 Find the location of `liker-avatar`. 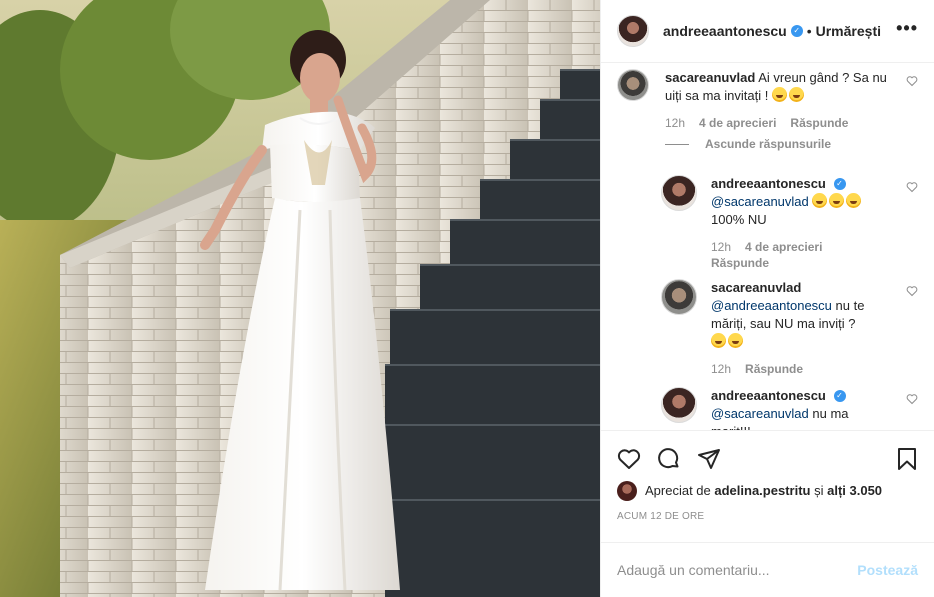

liker-avatar is located at coordinates (627, 490).